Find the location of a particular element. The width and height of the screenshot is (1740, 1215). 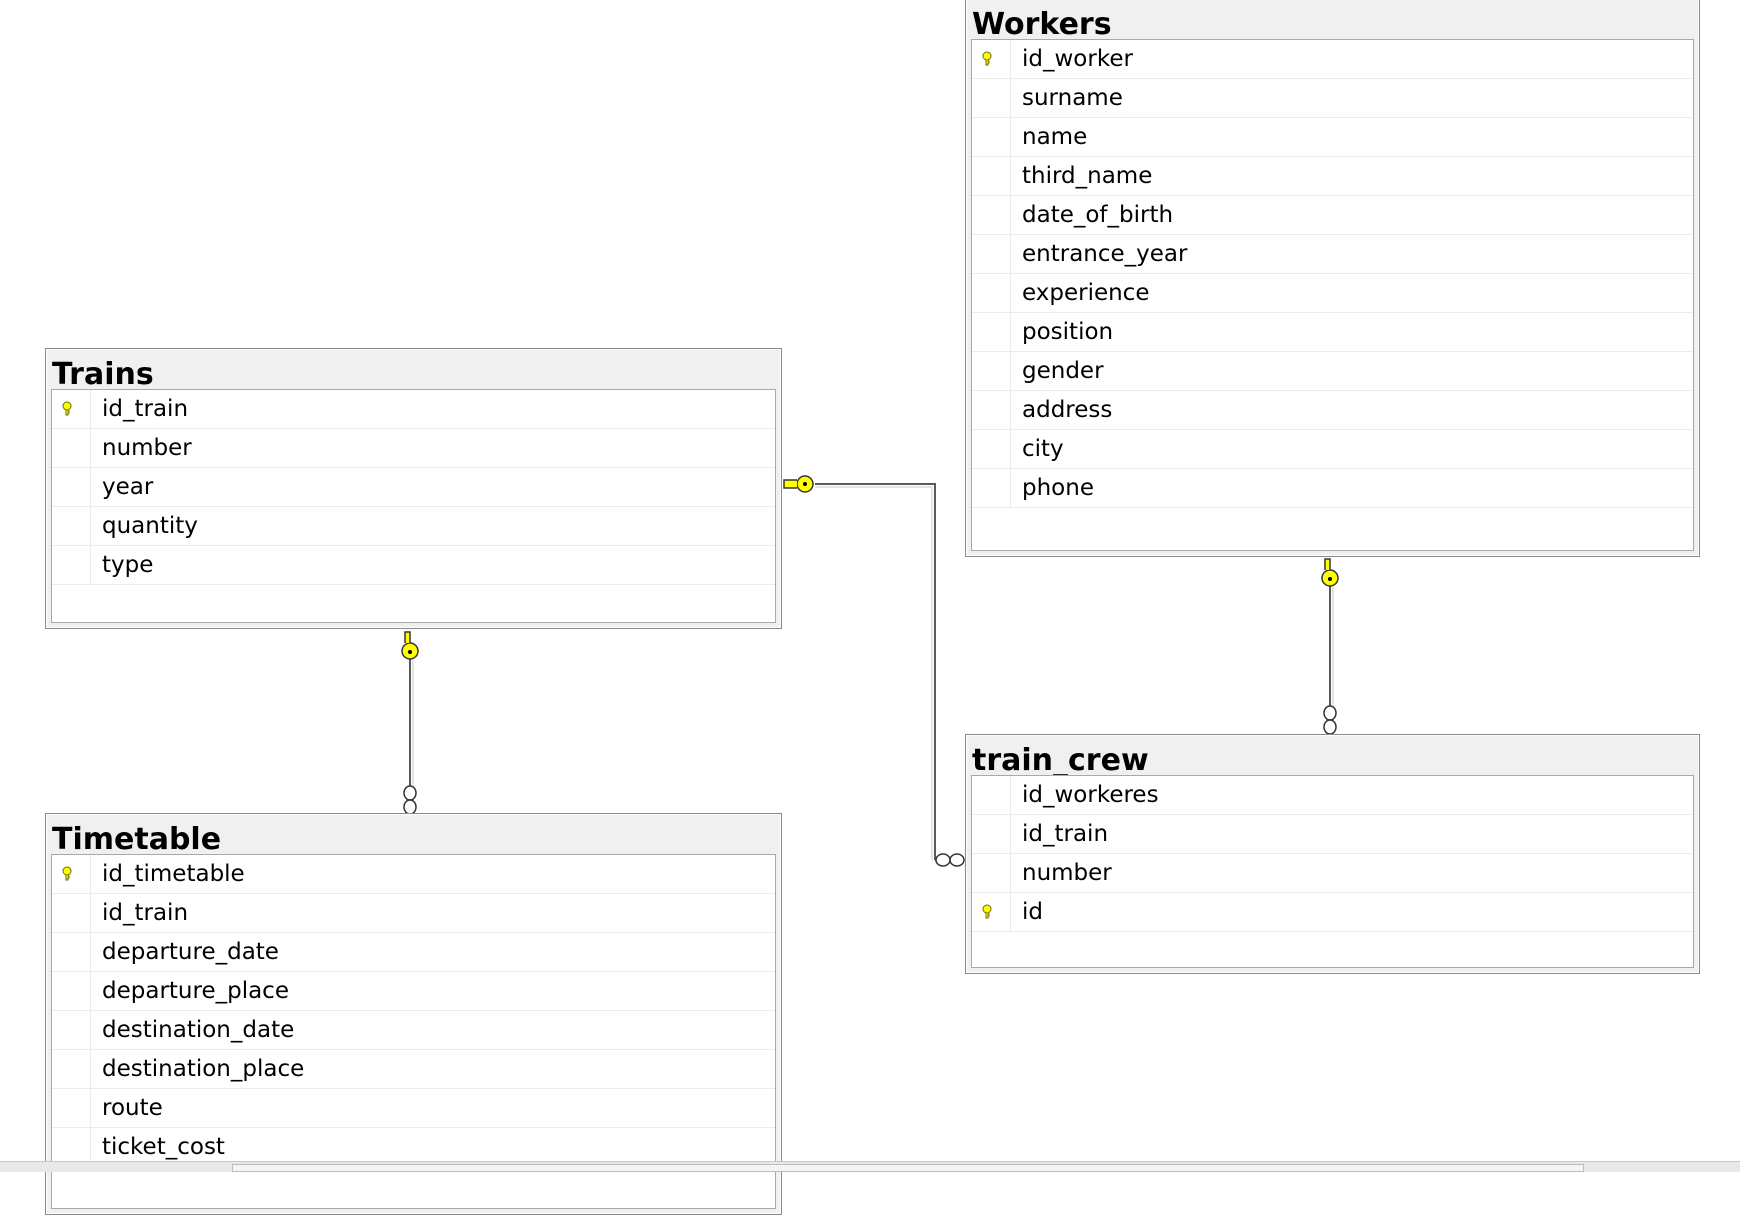

table-trains: Trains id_train number year quantity type is located at coordinates (413, 488).